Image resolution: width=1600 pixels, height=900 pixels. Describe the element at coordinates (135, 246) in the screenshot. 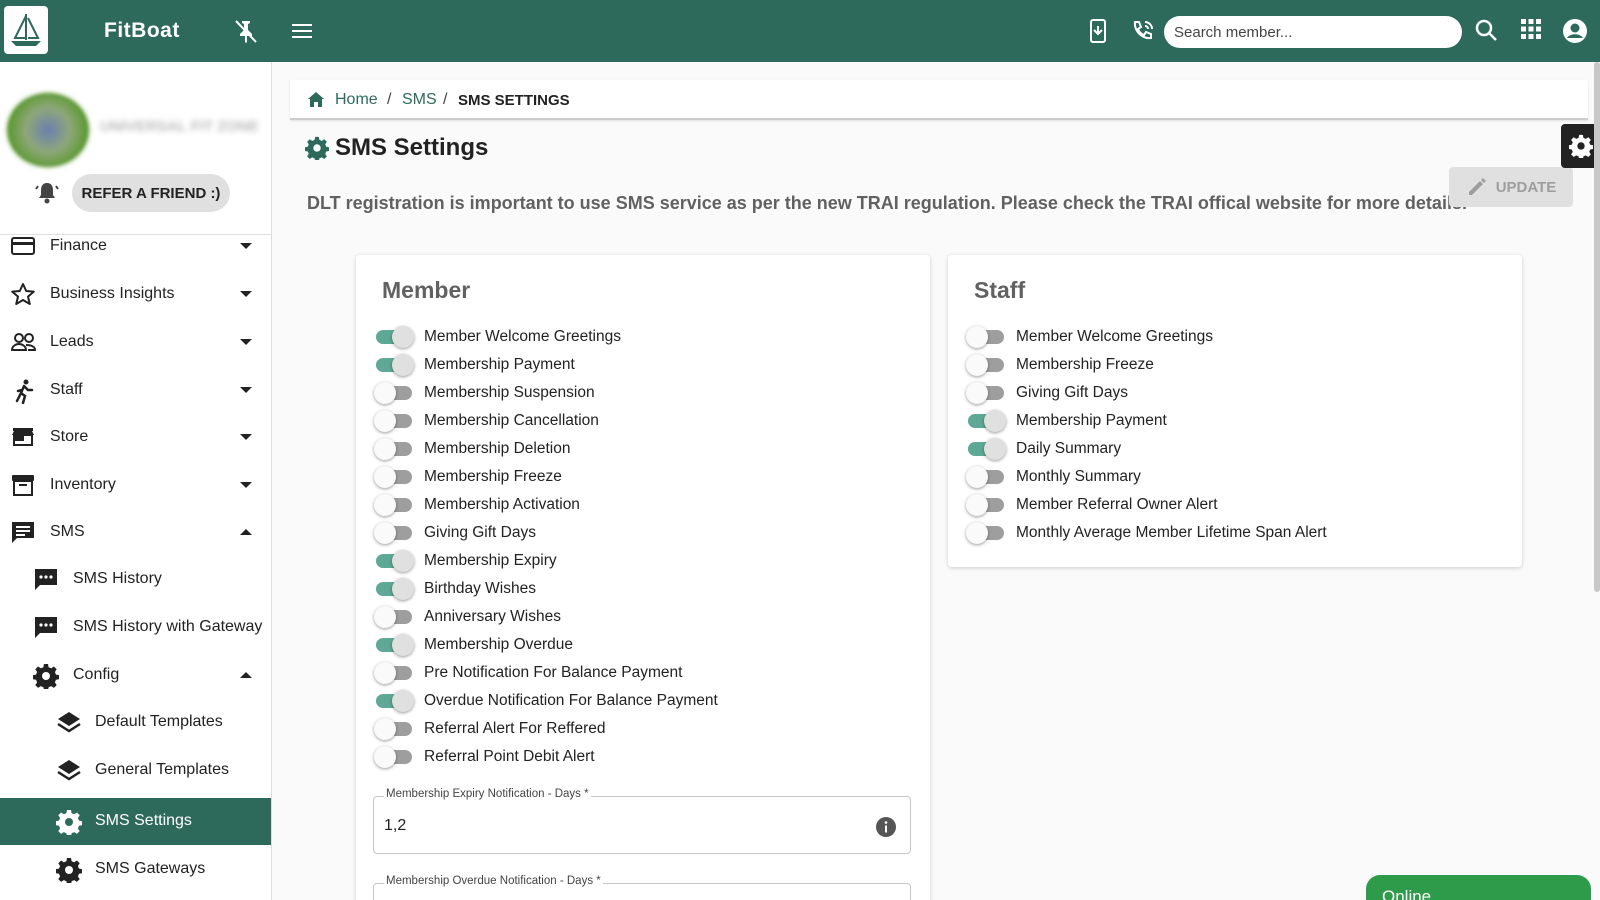

I see `sidebar-item-finance: Finance` at that location.